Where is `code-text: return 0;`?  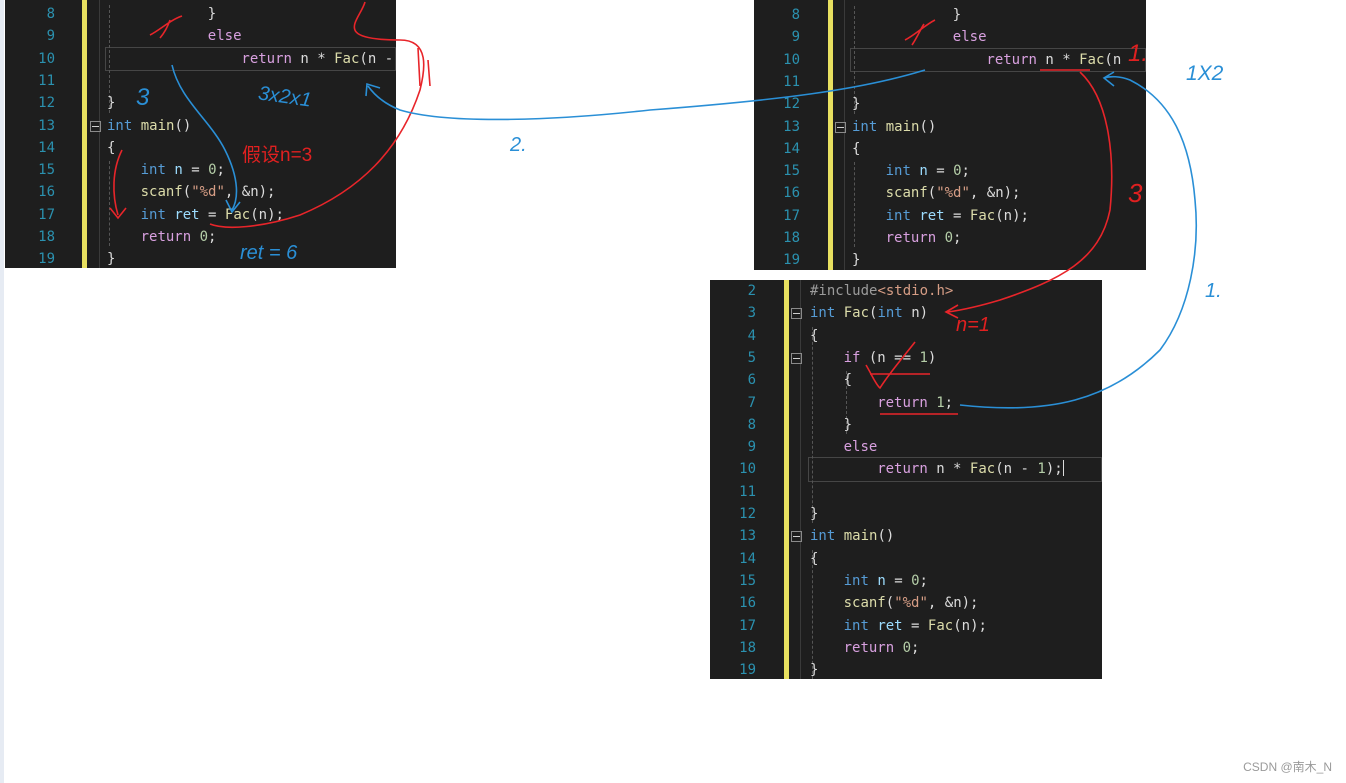 code-text: return 0; is located at coordinates (924, 238).